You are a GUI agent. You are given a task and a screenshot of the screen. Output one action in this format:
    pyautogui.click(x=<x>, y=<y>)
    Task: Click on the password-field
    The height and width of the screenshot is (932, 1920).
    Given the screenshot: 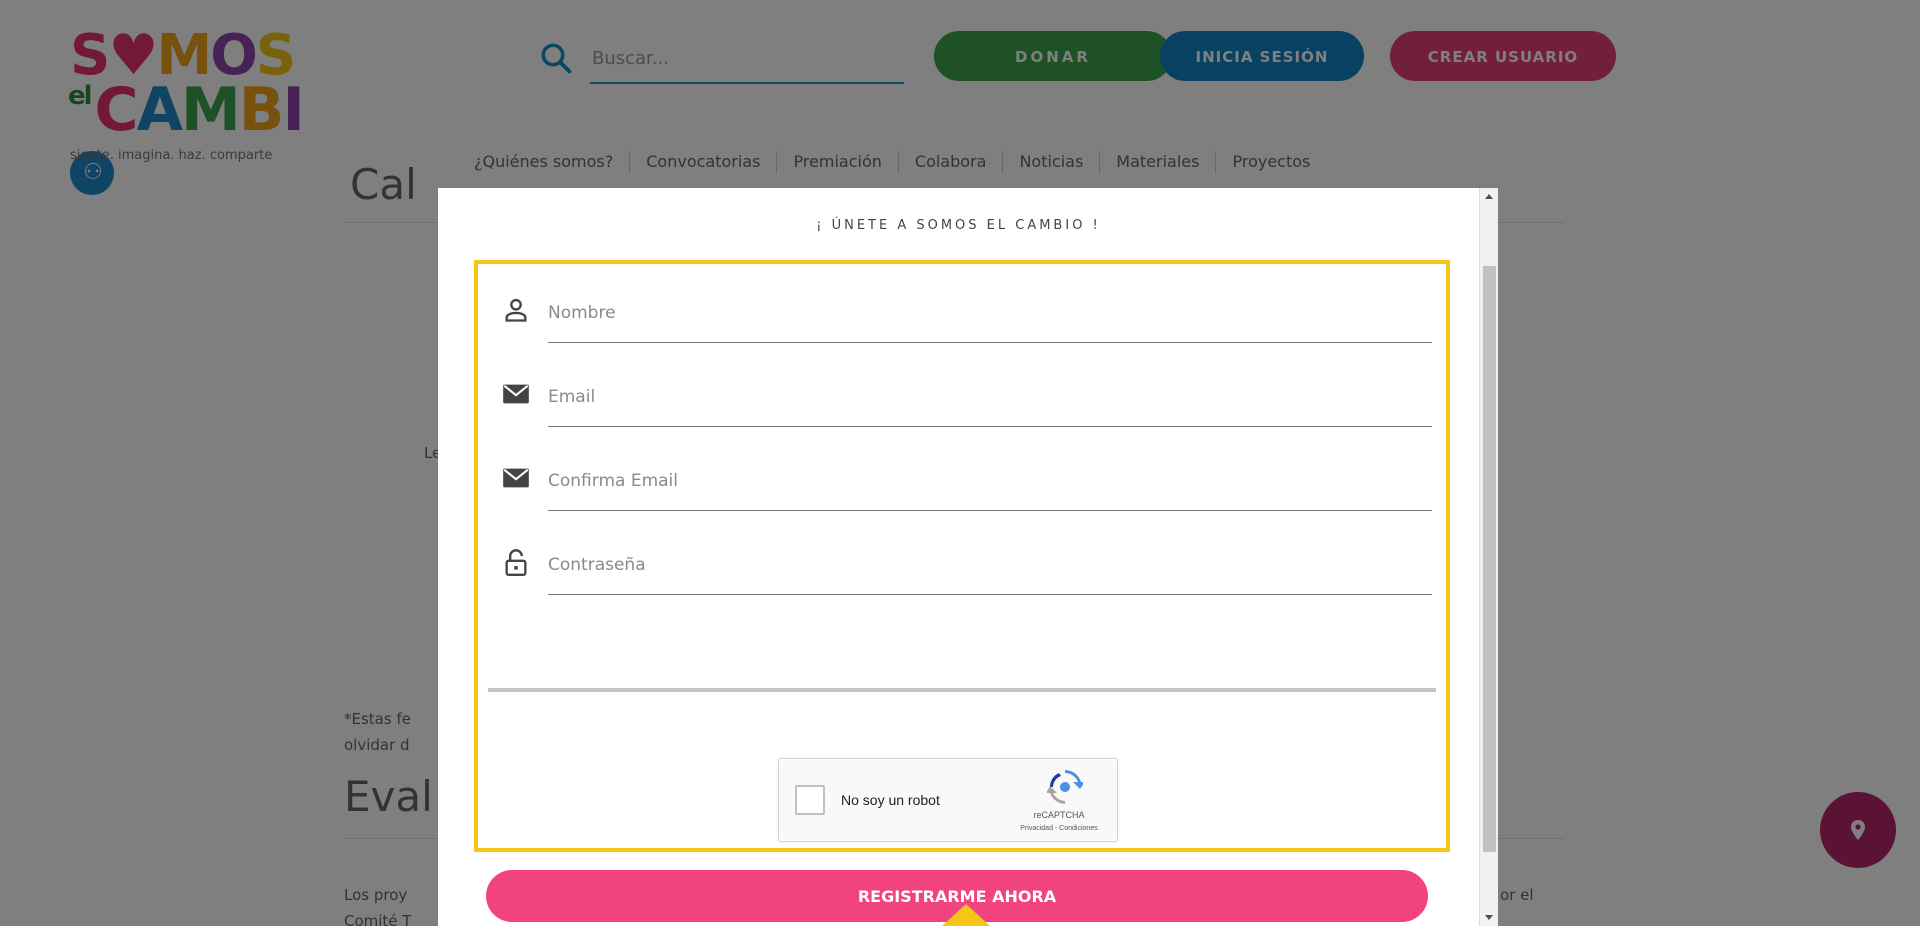 What is the action you would take?
    pyautogui.click(x=966, y=566)
    